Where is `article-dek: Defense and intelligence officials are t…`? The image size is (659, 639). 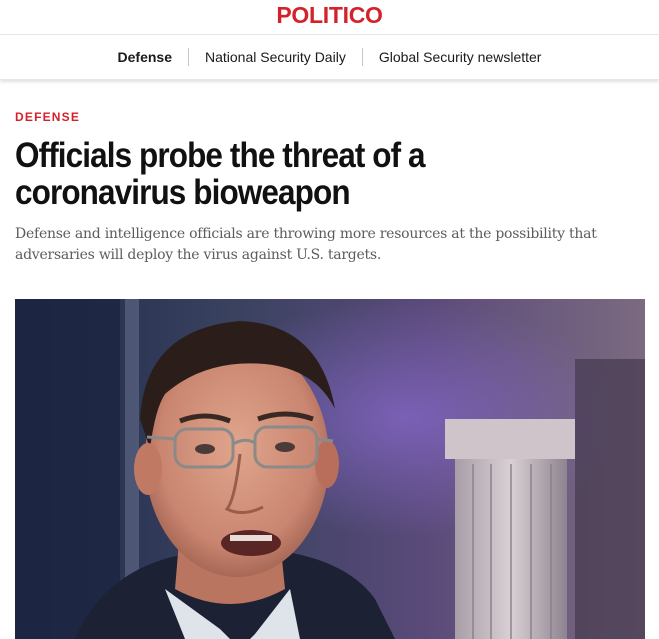 article-dek: Defense and intelligence officials are t… is located at coordinates (325, 245).